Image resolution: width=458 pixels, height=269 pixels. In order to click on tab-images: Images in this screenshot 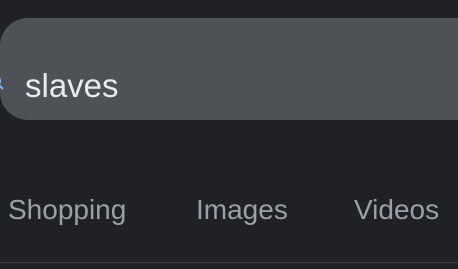, I will do `click(242, 210)`.